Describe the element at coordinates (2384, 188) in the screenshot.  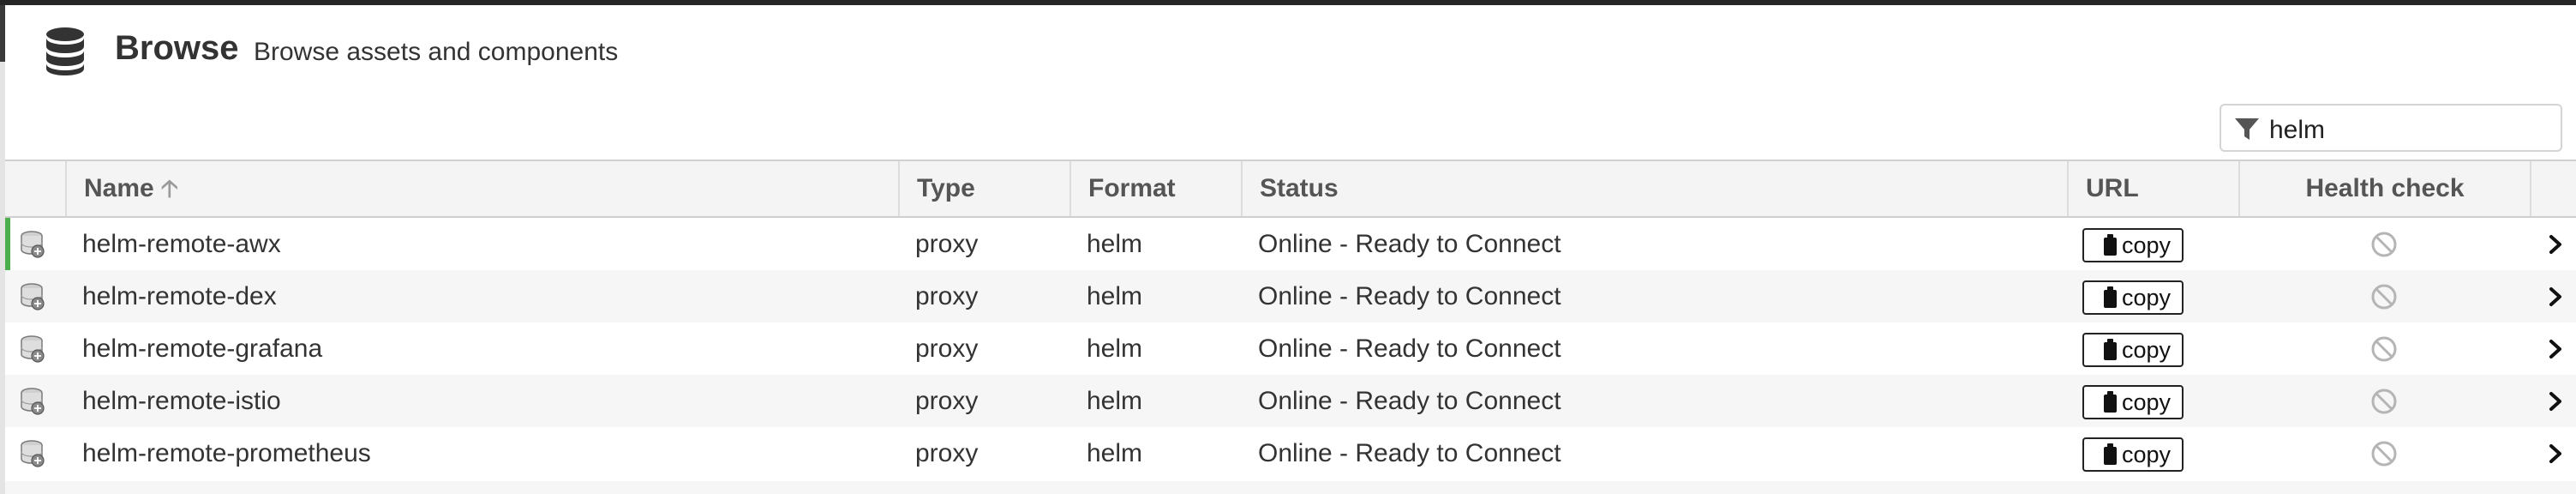
I see `column-header-health-check: Health check` at that location.